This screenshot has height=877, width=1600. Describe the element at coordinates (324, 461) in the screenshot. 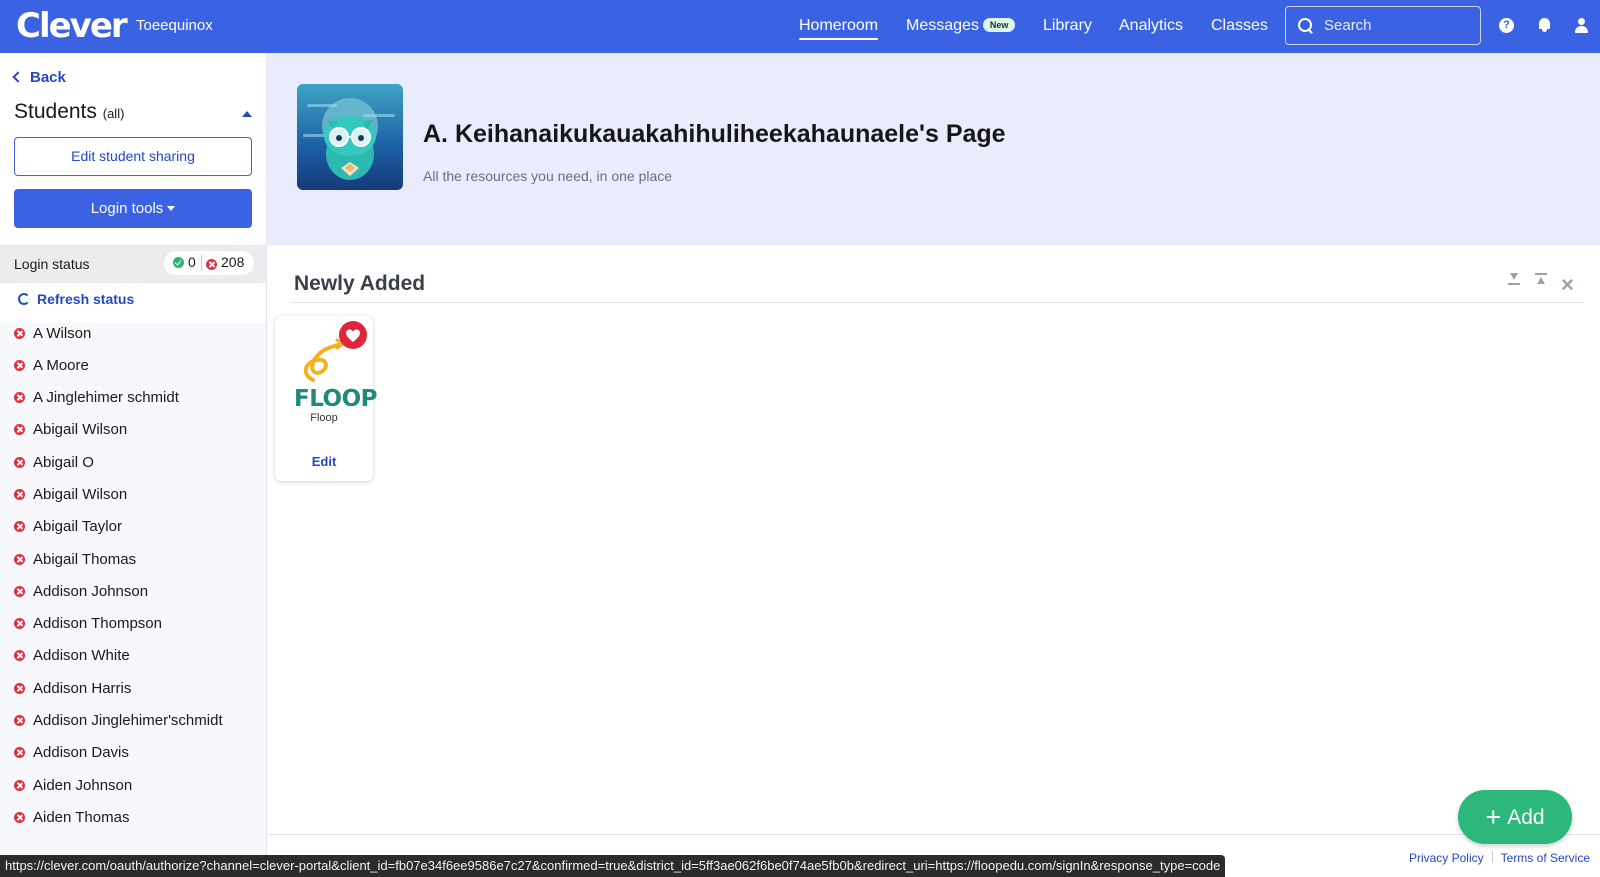

I see `app-edit-link: Edit` at that location.